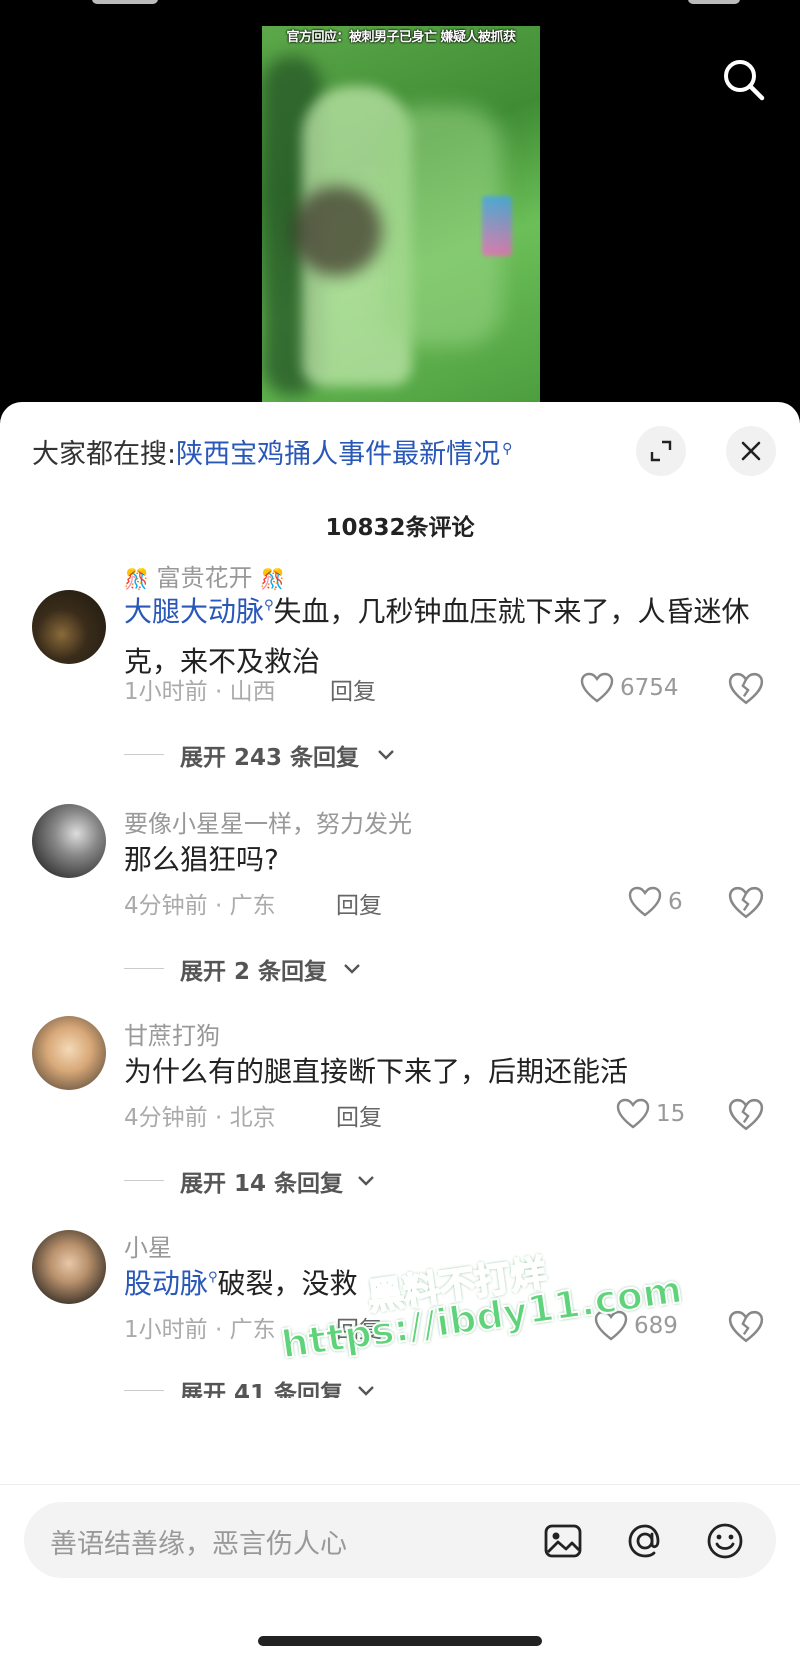 This screenshot has height=1667, width=800. Describe the element at coordinates (401, 37) in the screenshot. I see `video-caption: 官方回应：被刺男子已身亡 嫌疑人被抓获` at that location.